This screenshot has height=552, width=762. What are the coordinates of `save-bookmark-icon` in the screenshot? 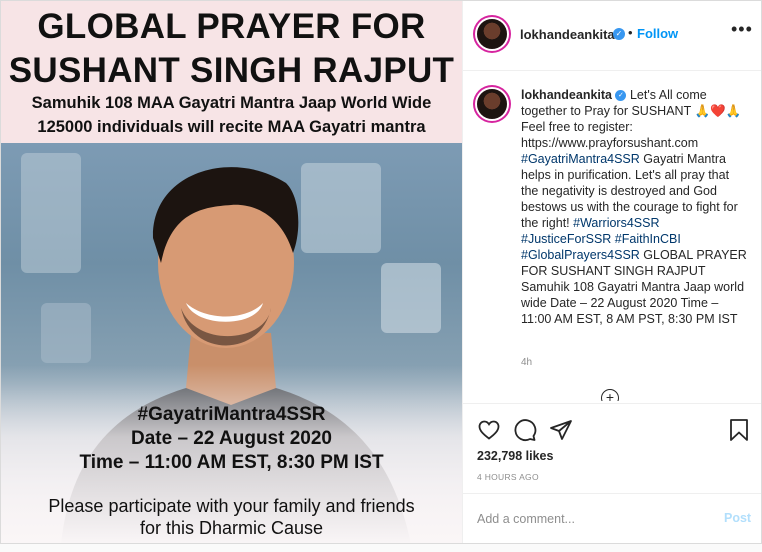 It's located at (739, 430).